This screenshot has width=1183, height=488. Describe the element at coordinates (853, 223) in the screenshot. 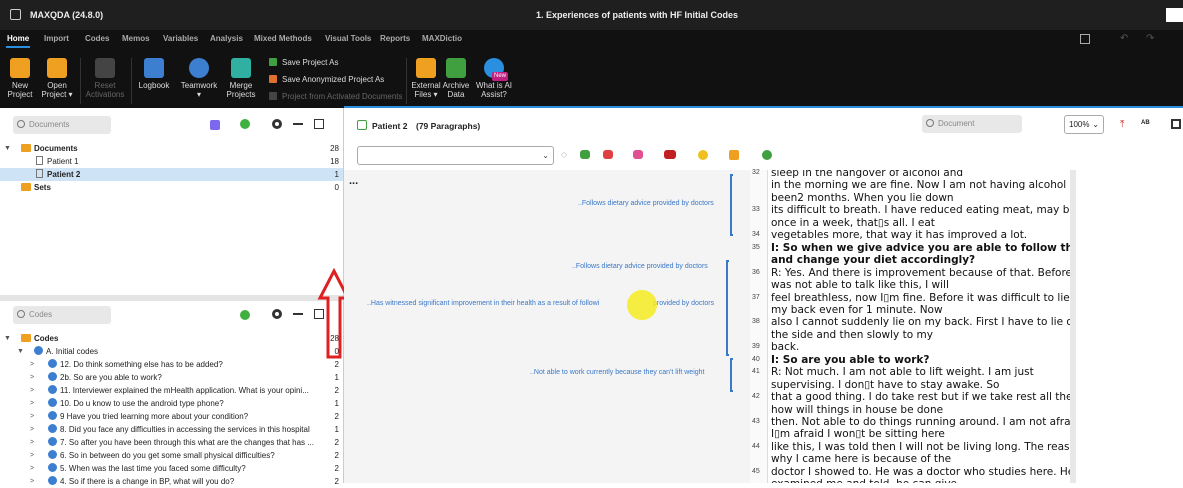

I see `text-line: once in a week, that▯s all. I eat` at that location.